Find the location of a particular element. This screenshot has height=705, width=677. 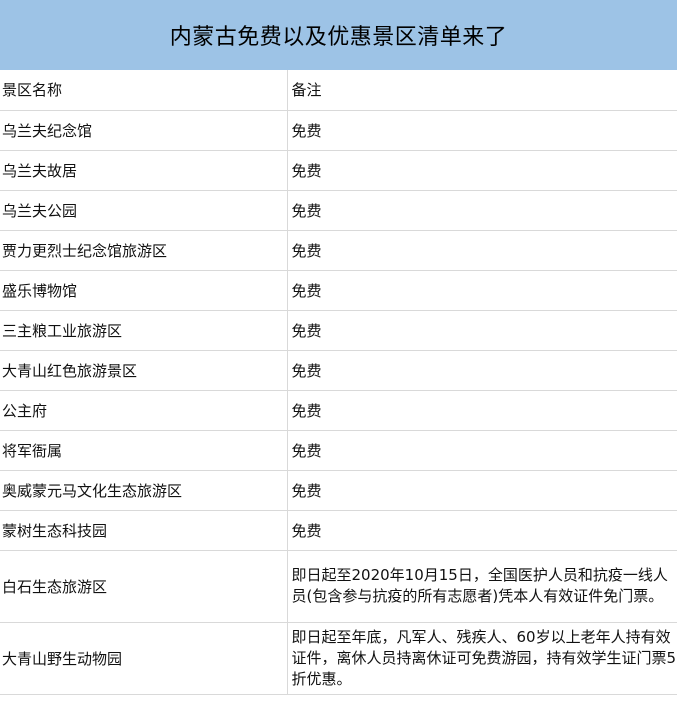

table-row: 大青山红色旅游景区 免费 is located at coordinates (338, 370).